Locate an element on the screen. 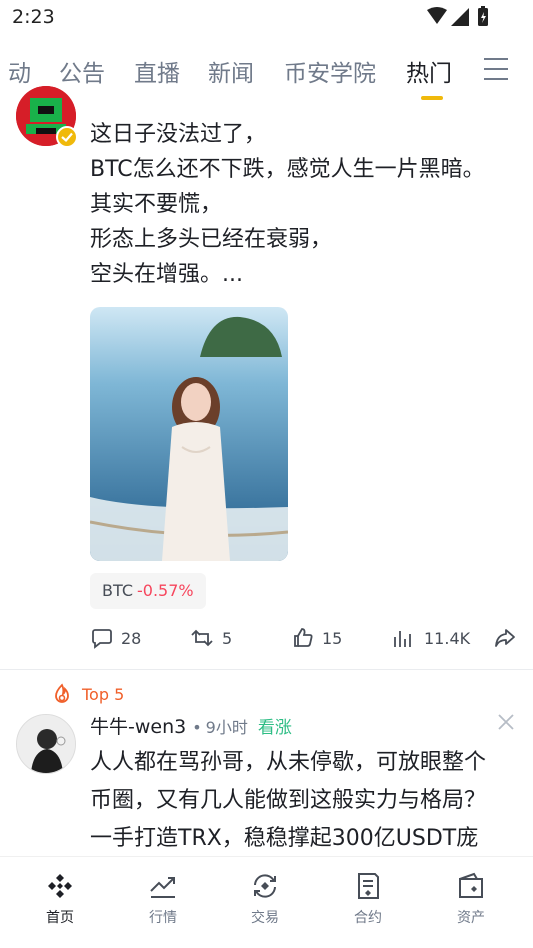 Image resolution: width=533 pixels, height=948 pixels. bottom-nav: 首页 行情 交易 合约 资产 is located at coordinates (266, 902).